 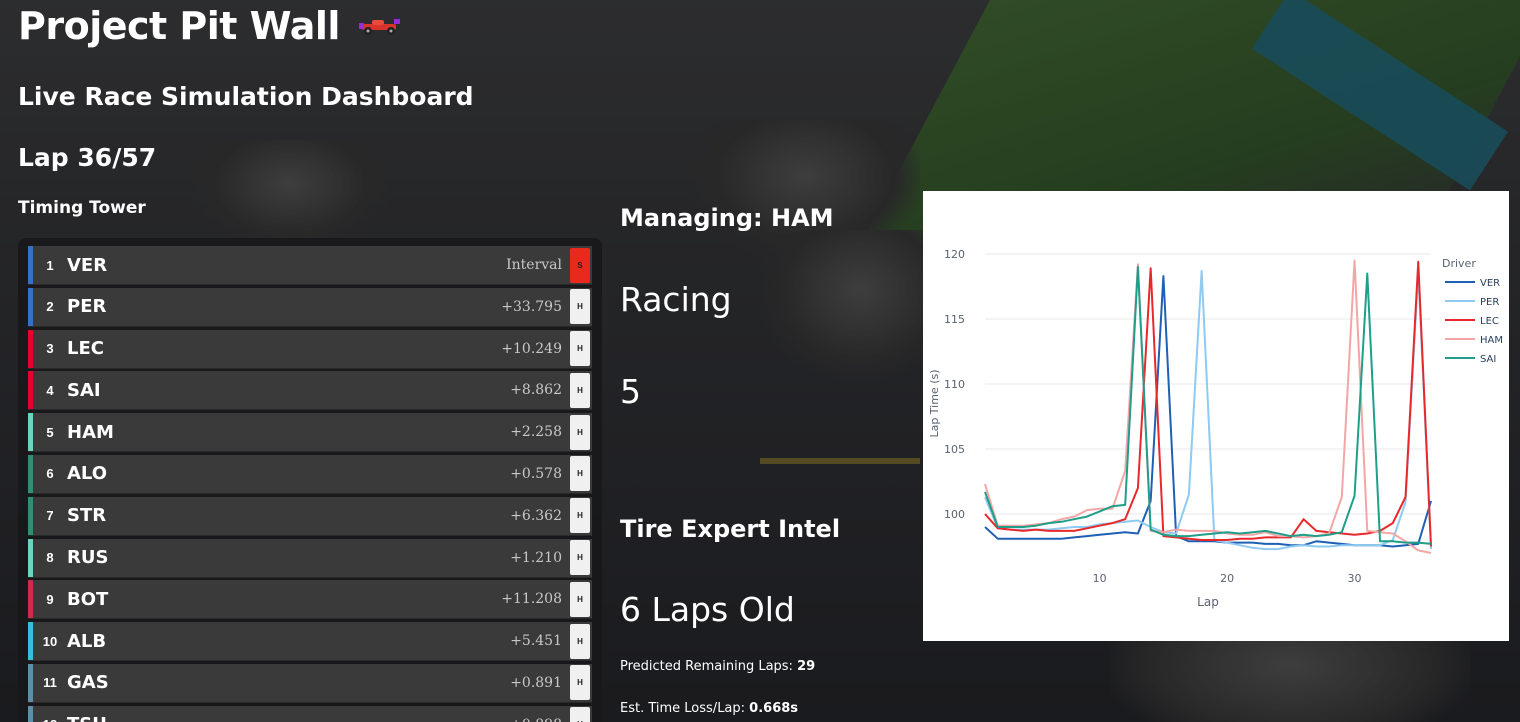 What do you see at coordinates (580, 265) in the screenshot?
I see `tyre-compound-badge: S` at bounding box center [580, 265].